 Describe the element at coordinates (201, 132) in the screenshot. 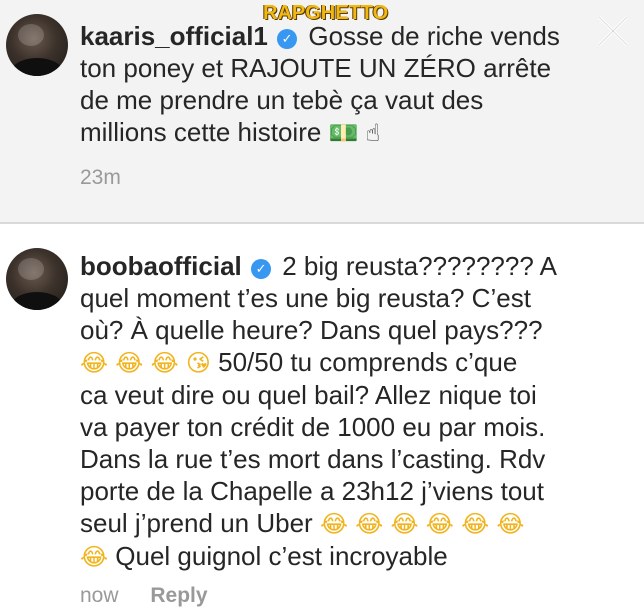

I see `comment-line: millions cette histoire` at that location.